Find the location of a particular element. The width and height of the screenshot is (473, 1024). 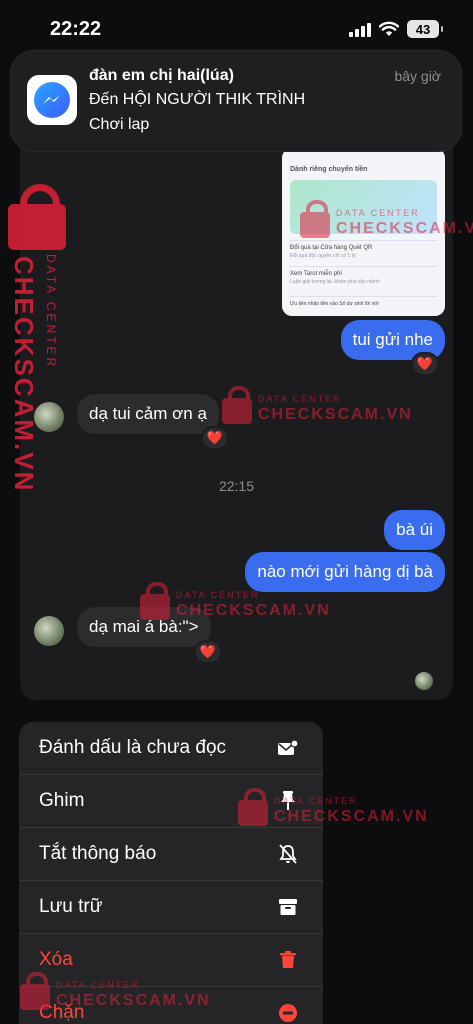

image-title: Dành riêng chuyển tiền is located at coordinates (329, 169).